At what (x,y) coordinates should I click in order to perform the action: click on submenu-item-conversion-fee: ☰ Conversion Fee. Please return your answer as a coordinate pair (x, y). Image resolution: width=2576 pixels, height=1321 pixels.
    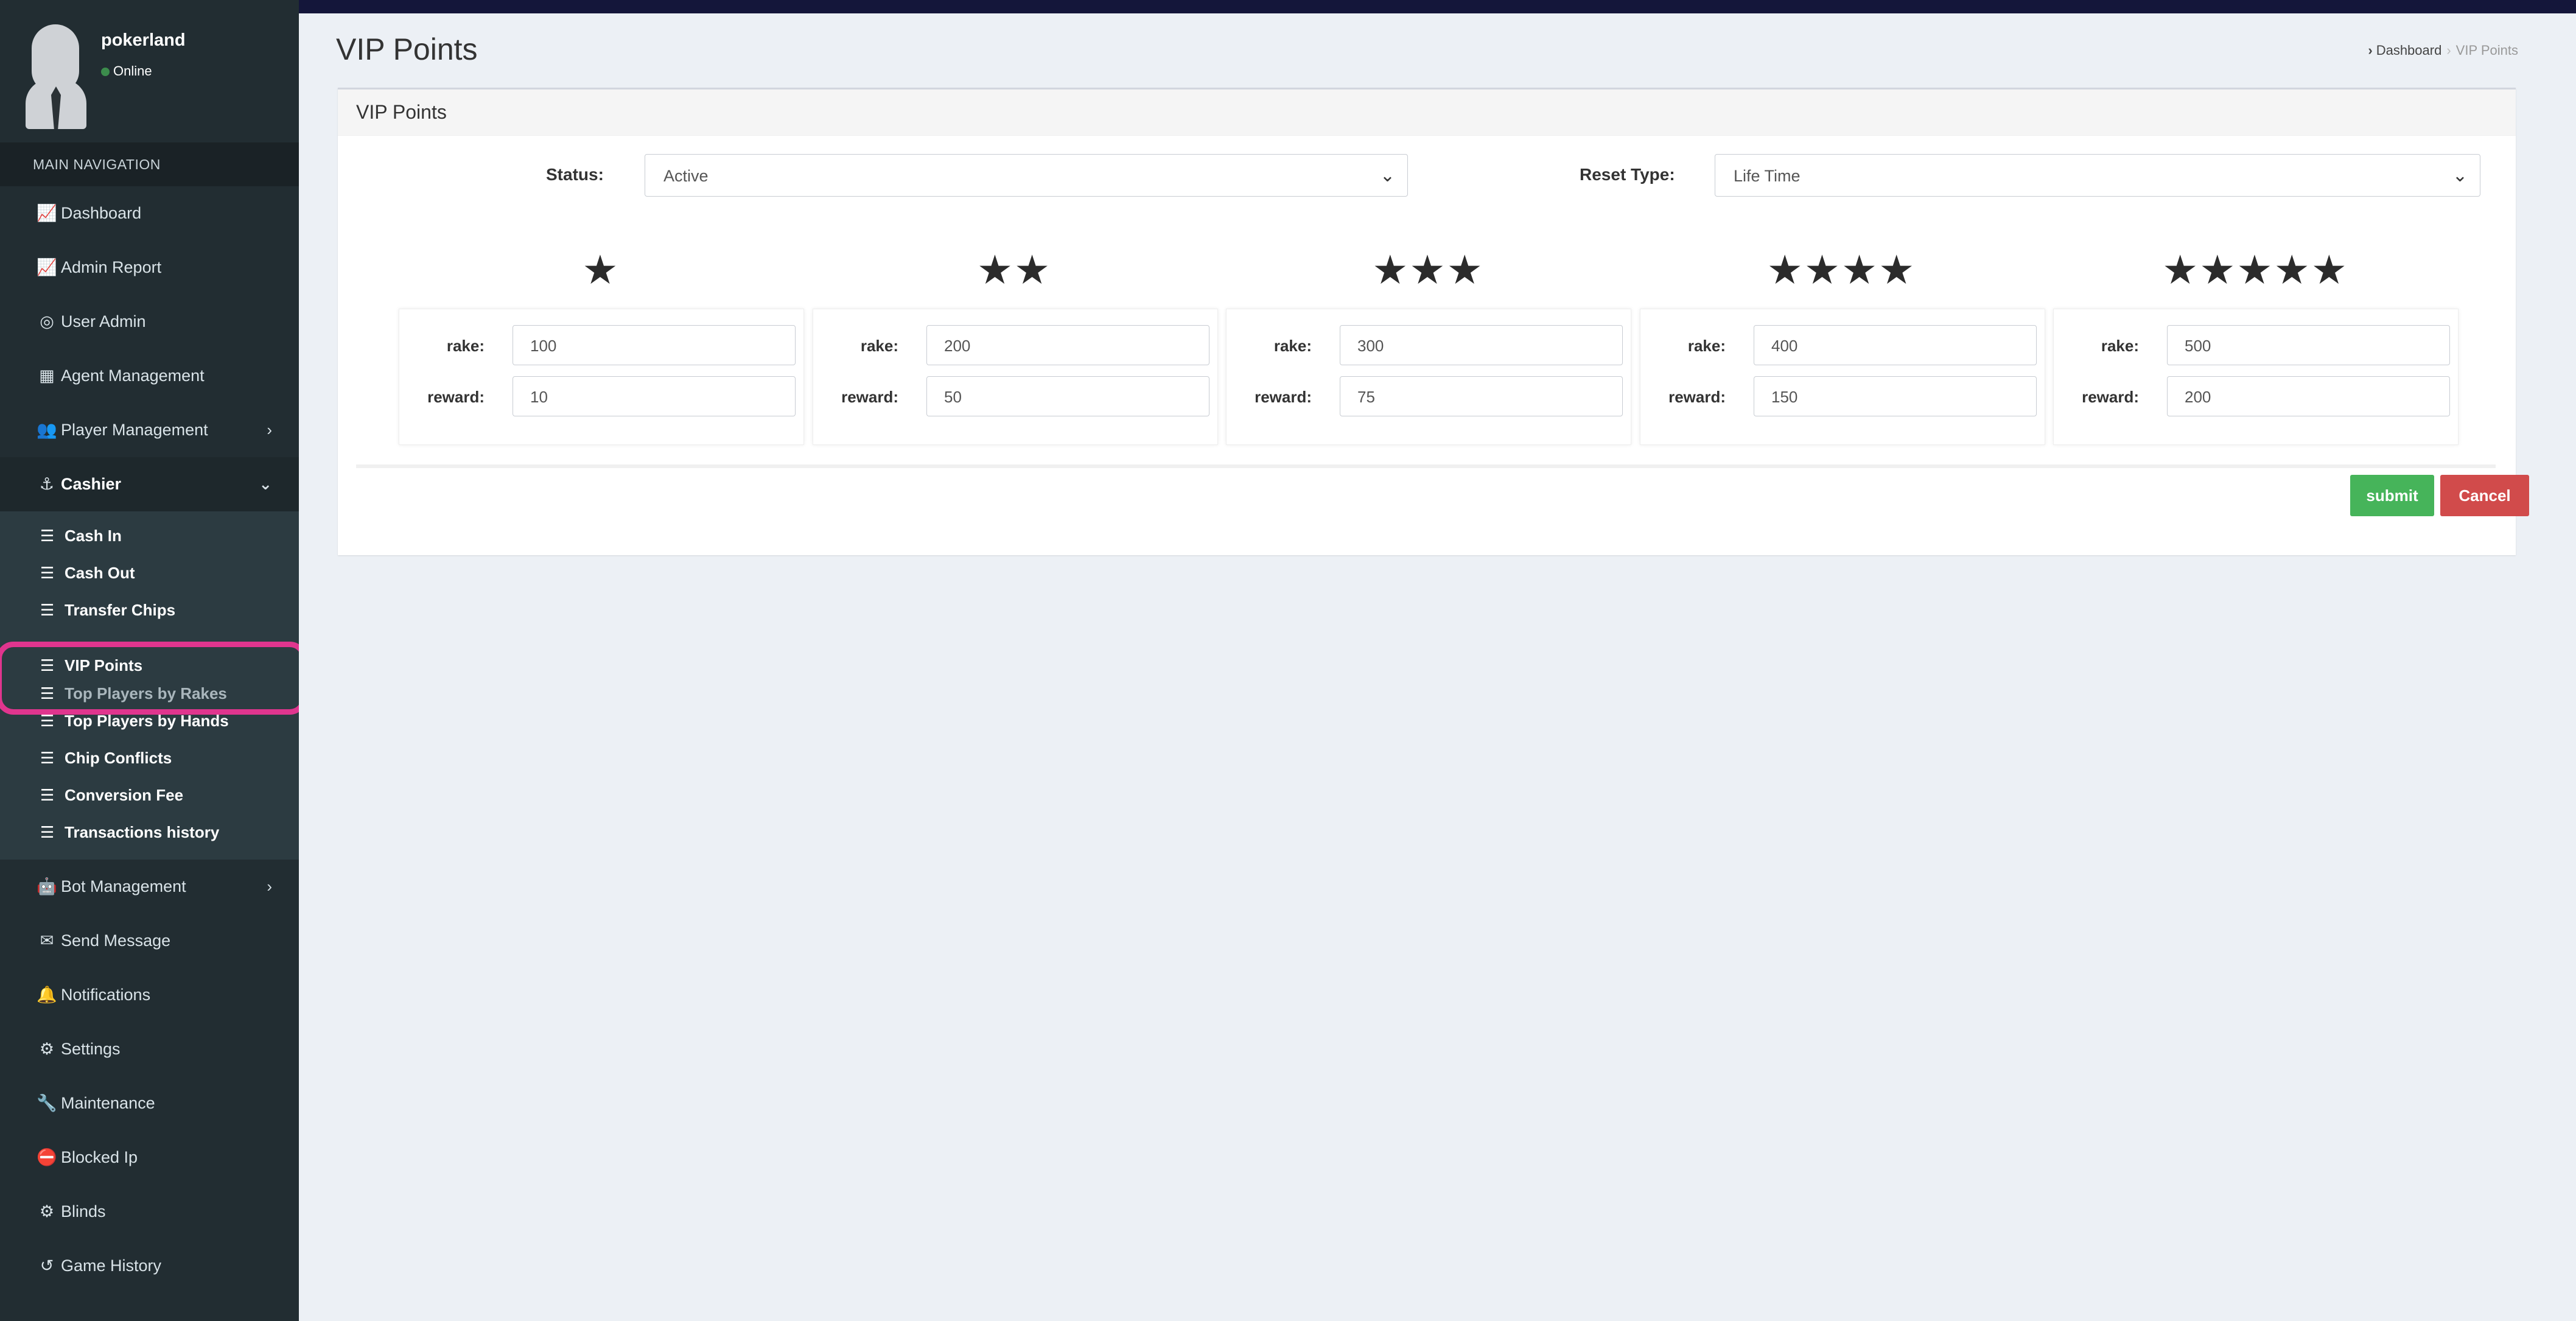
    Looking at the image, I should click on (149, 795).